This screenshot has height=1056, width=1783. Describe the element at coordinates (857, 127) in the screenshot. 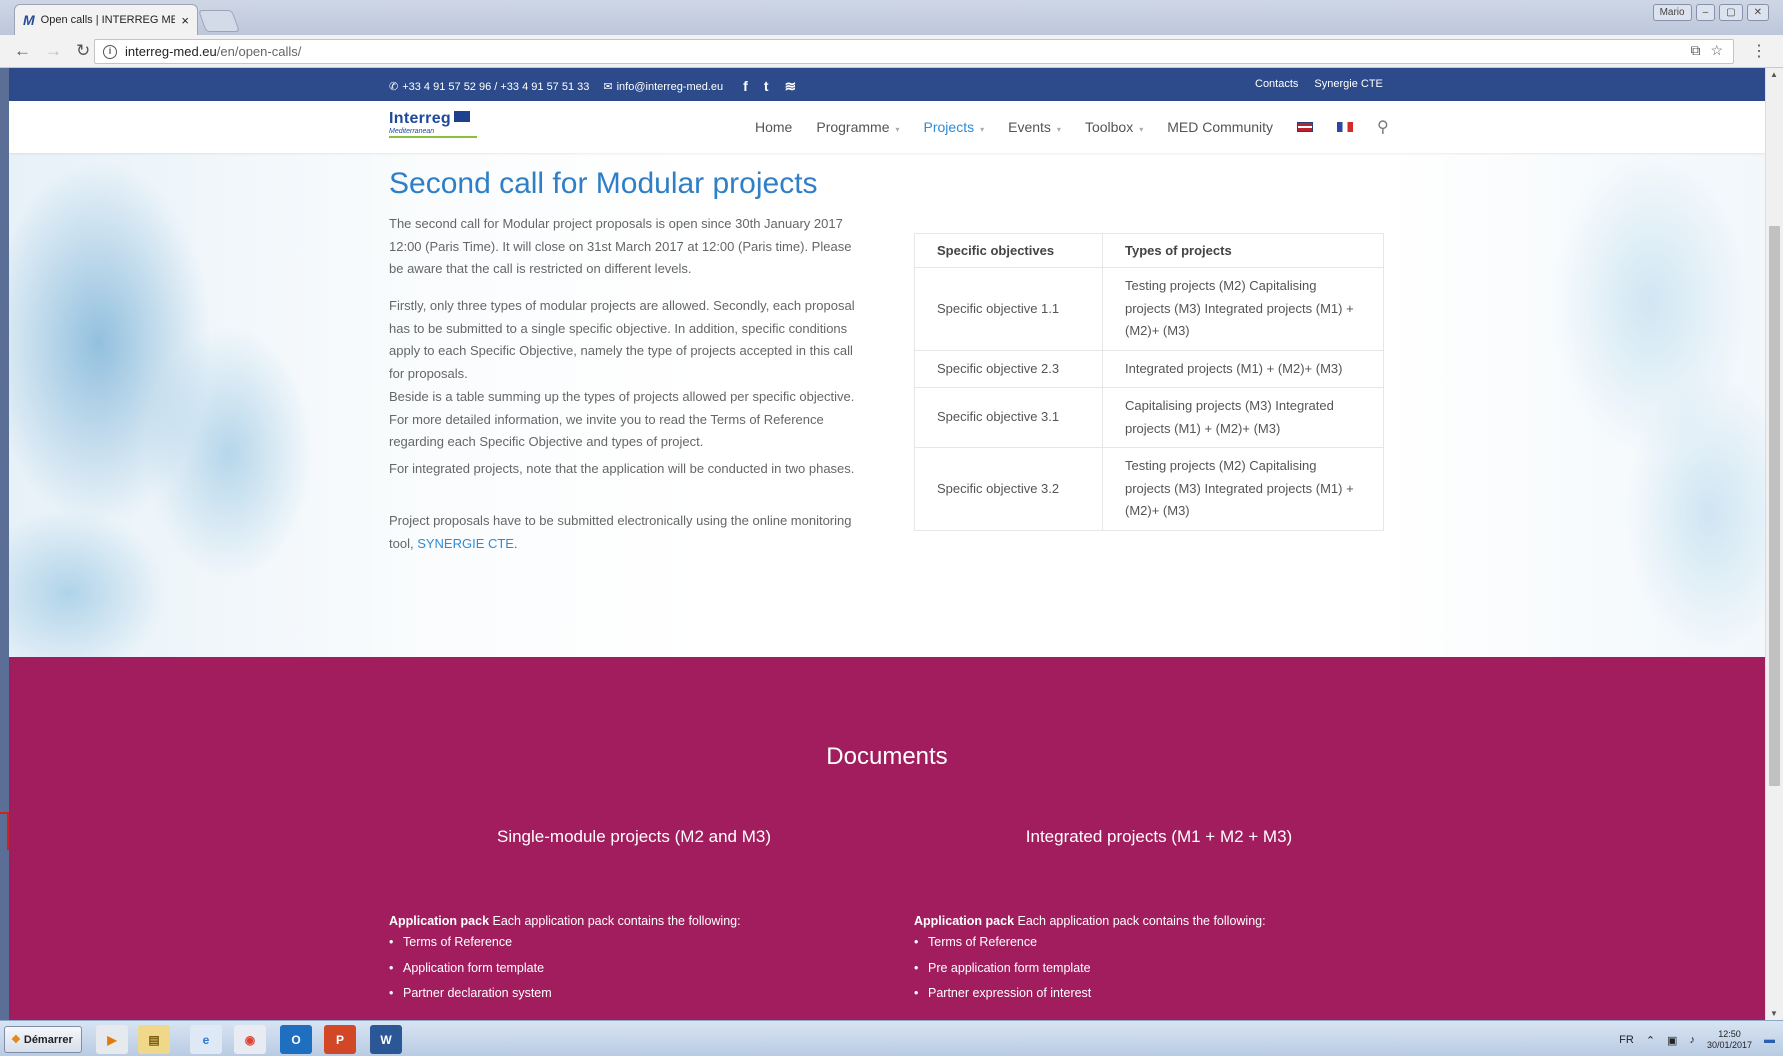

I see `nav-programme: Programme ▾` at that location.